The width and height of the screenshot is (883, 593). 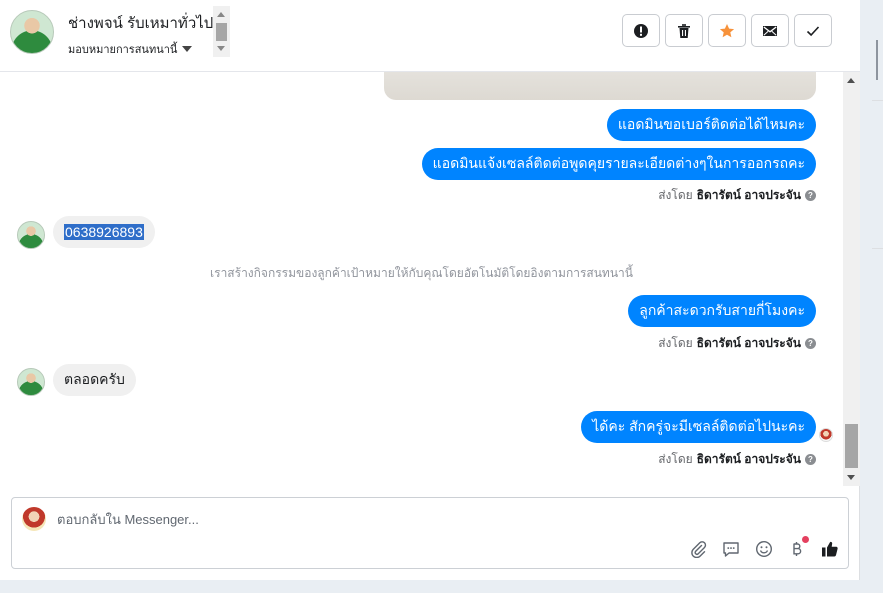 I want to click on message-bubble-outgoing: ลูกค้าสะดวกรับสายกี่โมงคะ, so click(x=722, y=311).